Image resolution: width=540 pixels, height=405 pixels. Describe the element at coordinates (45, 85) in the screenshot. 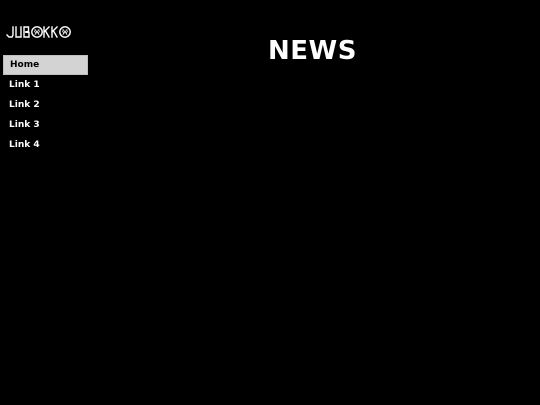

I see `sidebar-item-link-1: Link 1` at that location.